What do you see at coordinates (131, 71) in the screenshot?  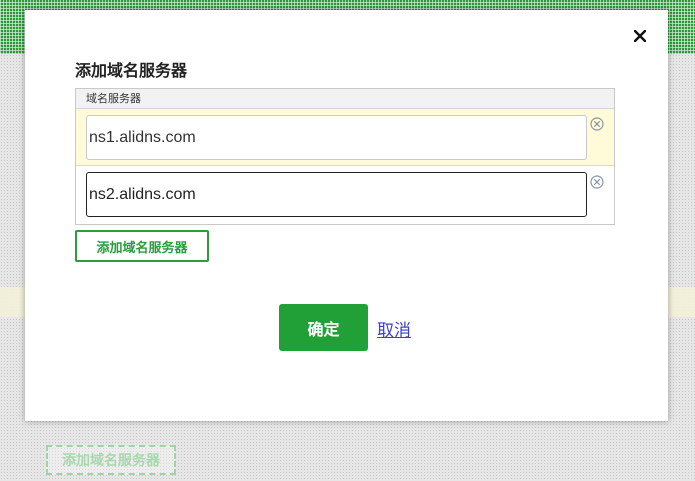 I see `dialog-title: 添加域名服务器` at bounding box center [131, 71].